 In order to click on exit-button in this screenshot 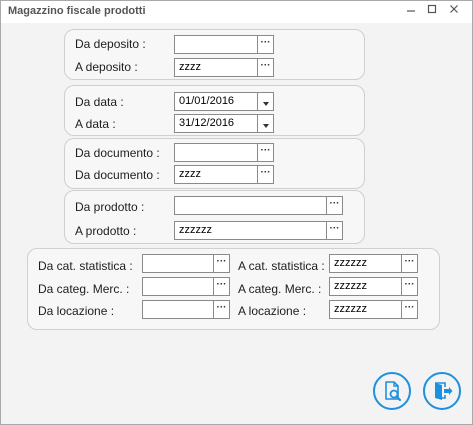, I will do `click(442, 391)`.